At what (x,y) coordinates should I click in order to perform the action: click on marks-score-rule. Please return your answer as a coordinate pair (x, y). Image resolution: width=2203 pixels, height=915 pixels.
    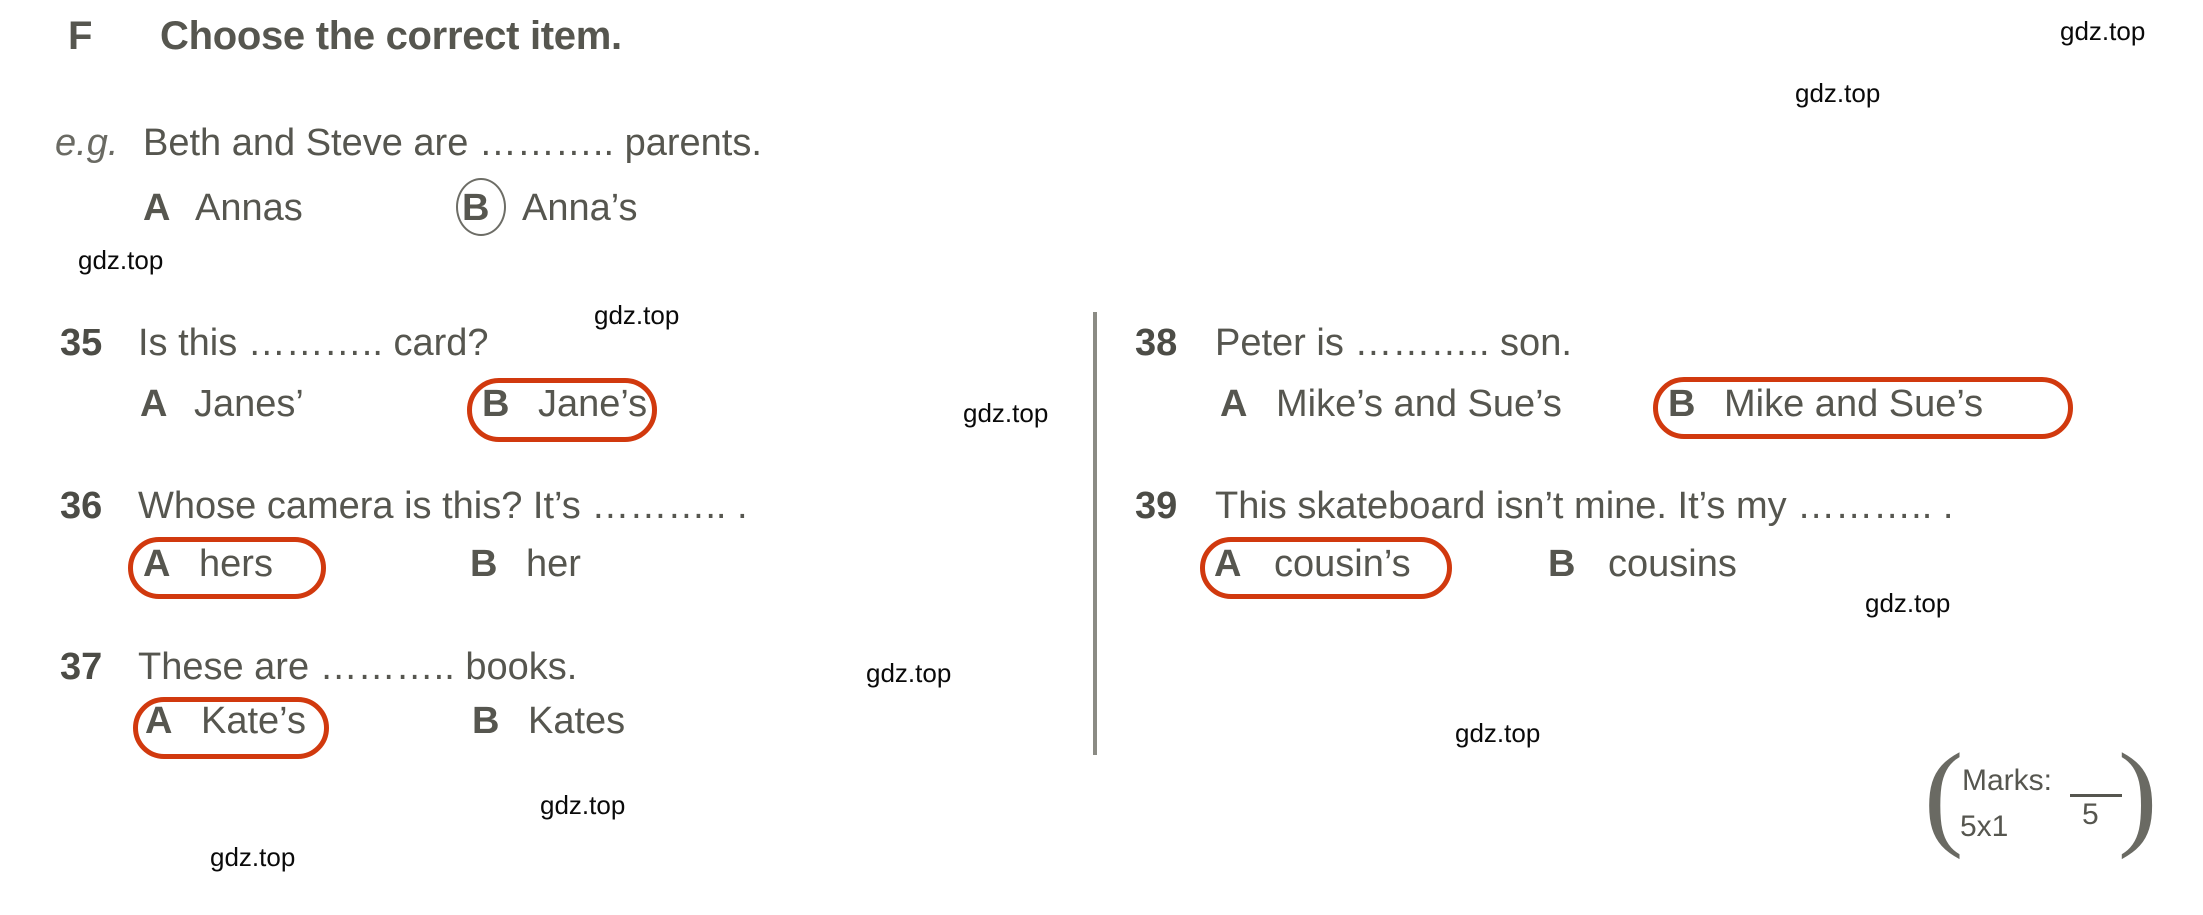
    Looking at the image, I should click on (2096, 795).